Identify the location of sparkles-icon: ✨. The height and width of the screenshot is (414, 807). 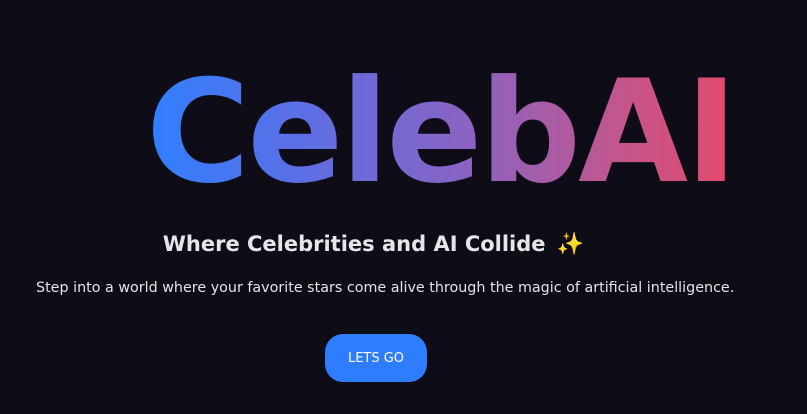
(570, 244).